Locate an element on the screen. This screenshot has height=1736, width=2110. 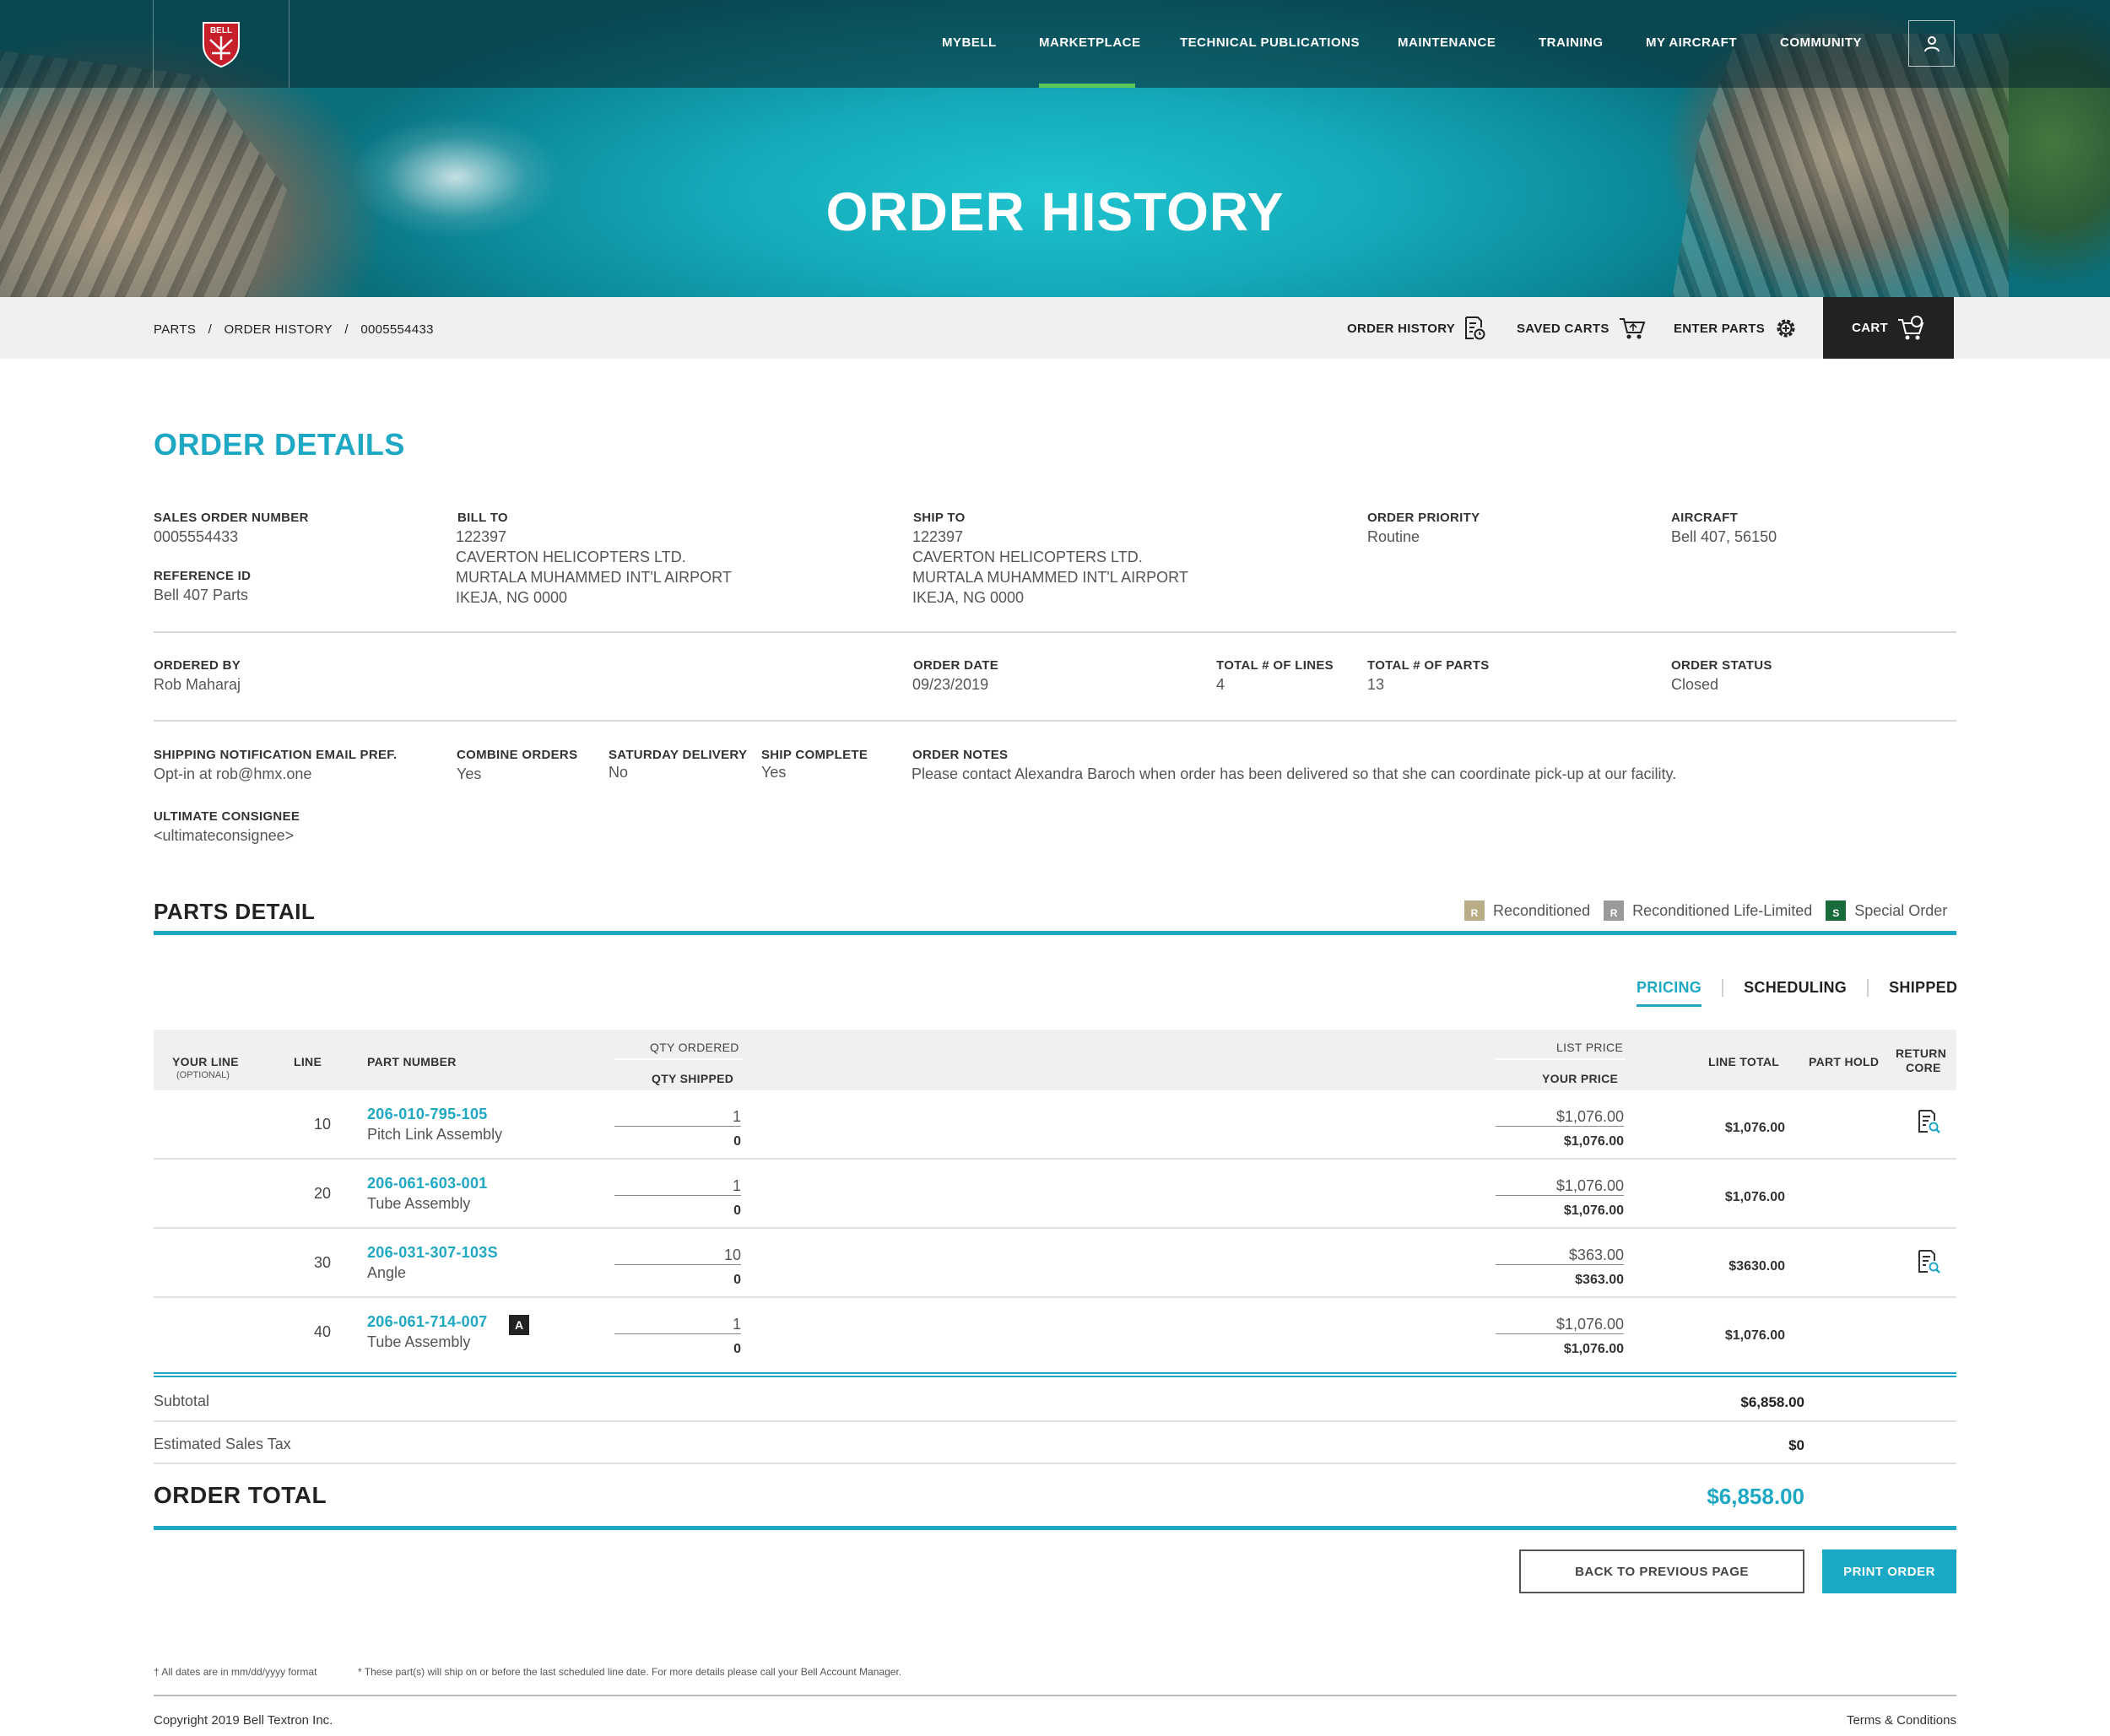
row-line: 40 is located at coordinates (322, 1331).